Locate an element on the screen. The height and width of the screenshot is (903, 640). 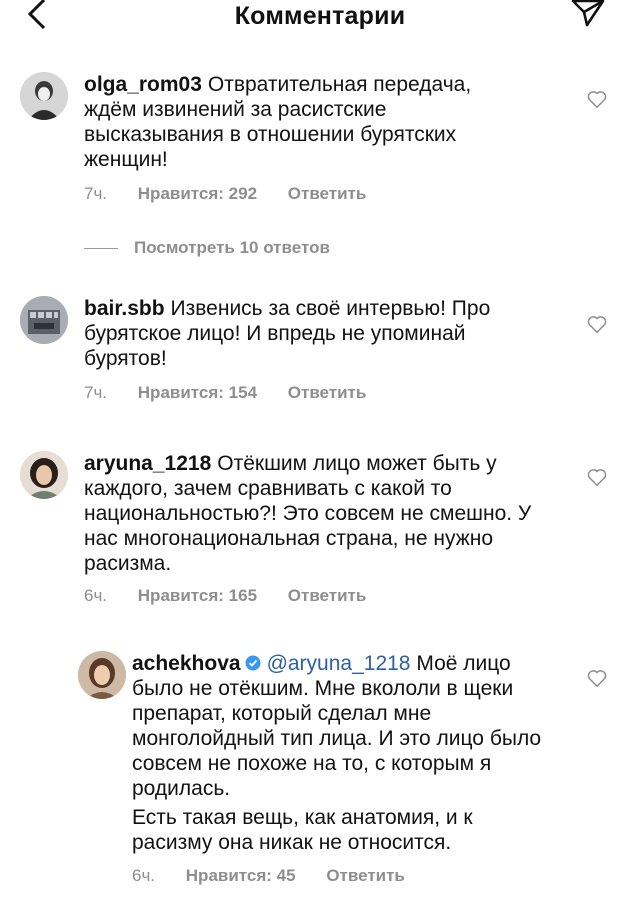
page-title: Комментарии is located at coordinates (320, 16).